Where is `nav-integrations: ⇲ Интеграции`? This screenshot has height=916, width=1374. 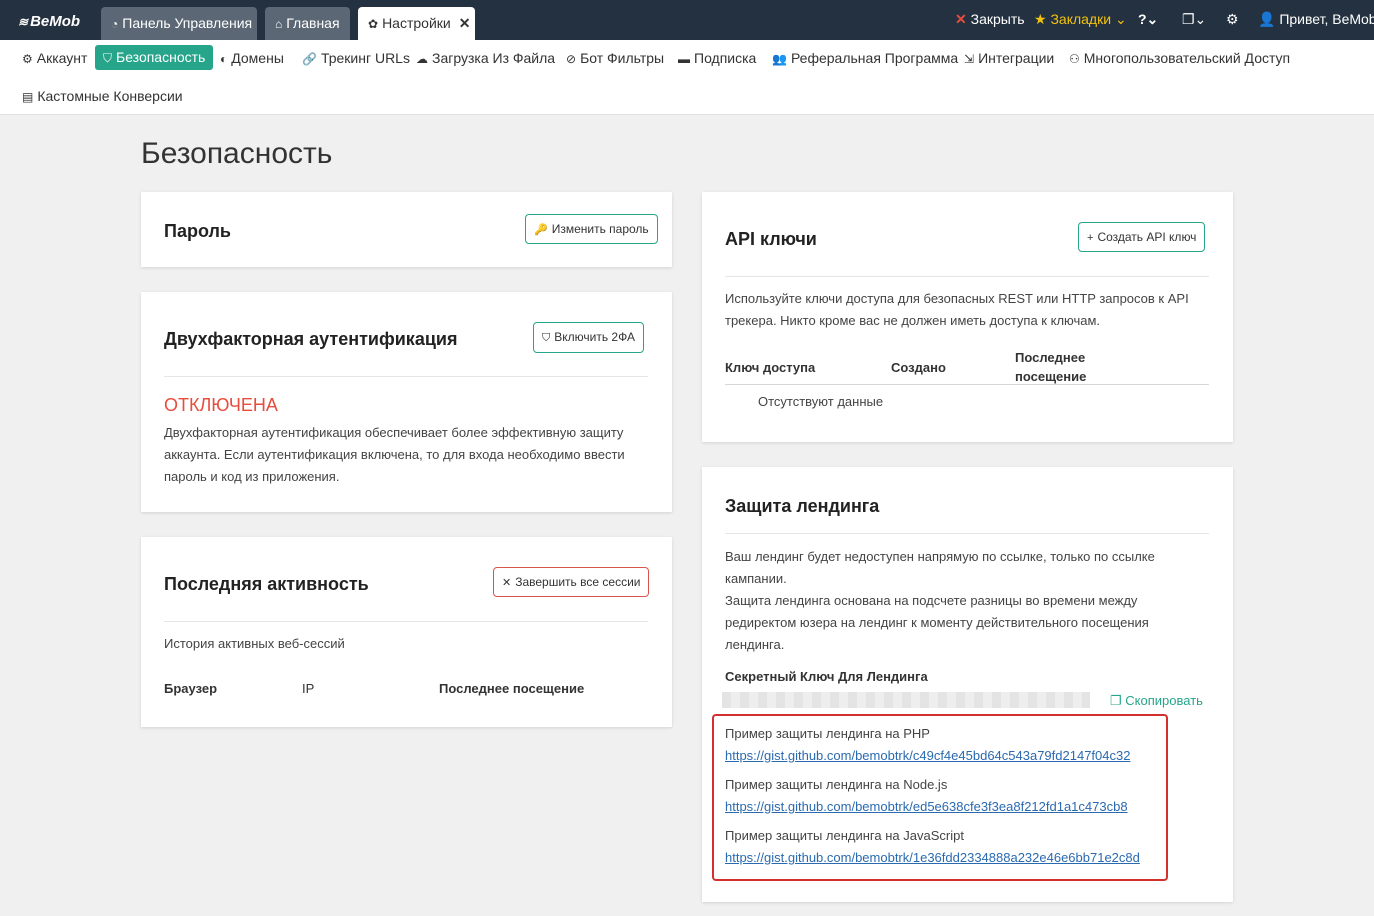 nav-integrations: ⇲ Интеграции is located at coordinates (1009, 58).